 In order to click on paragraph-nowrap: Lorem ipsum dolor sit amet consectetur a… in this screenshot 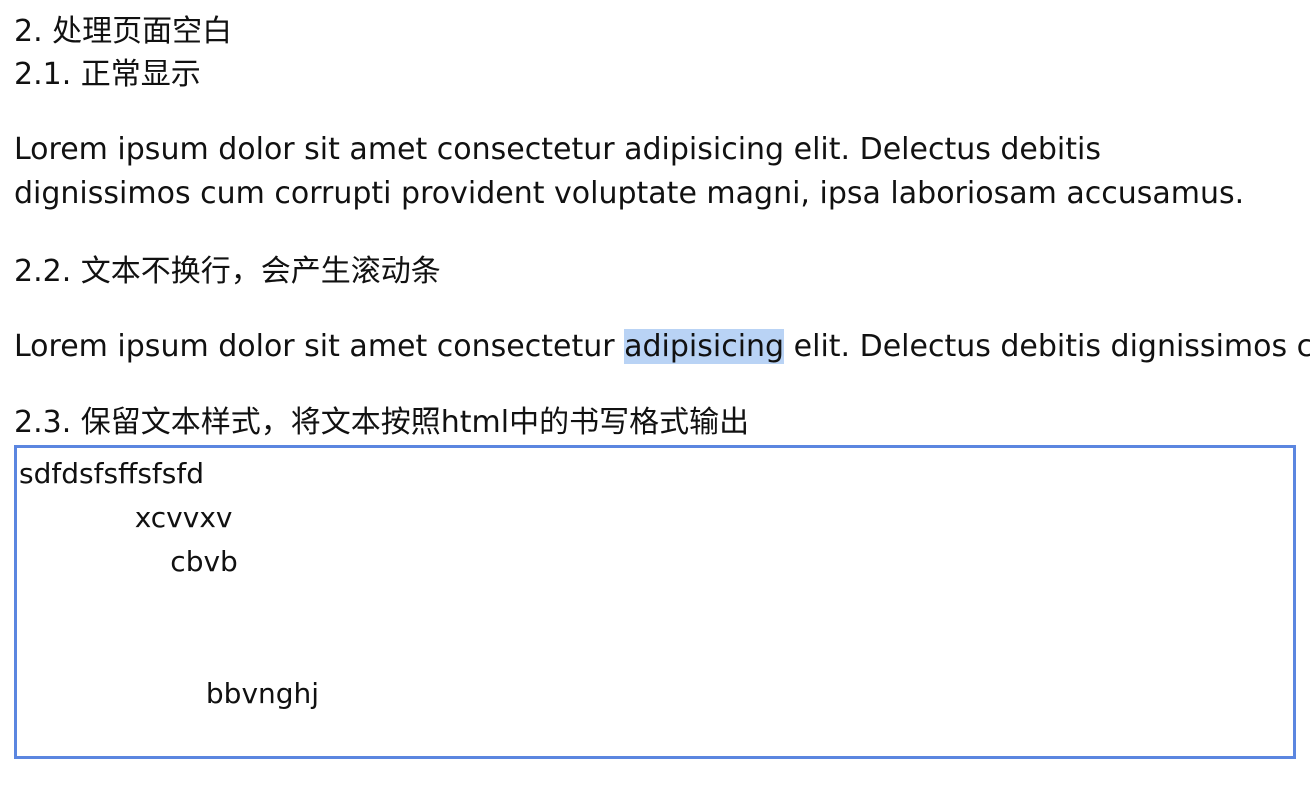, I will do `click(662, 347)`.